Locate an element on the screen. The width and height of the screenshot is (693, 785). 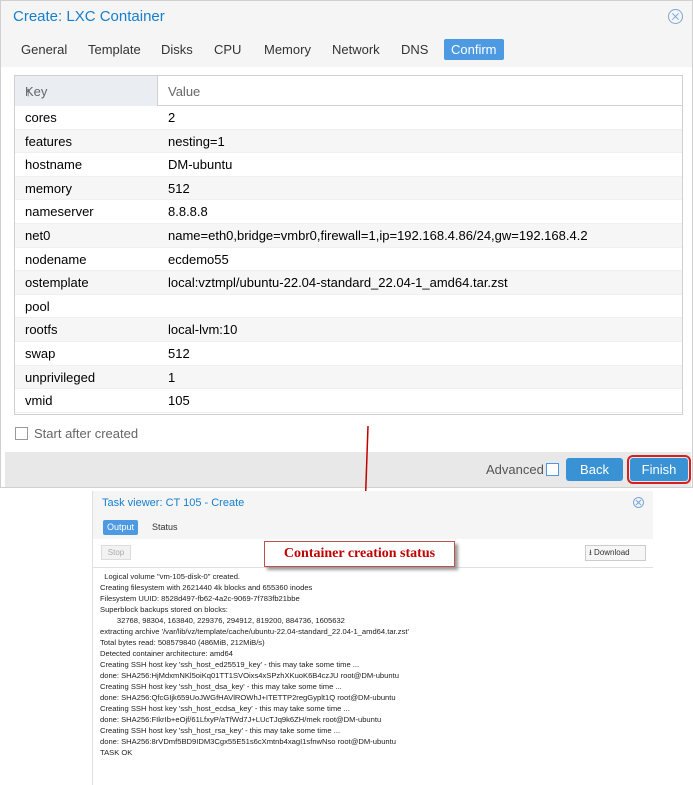
task-viewer-tabs: Output Status is located at coordinates (373, 527).